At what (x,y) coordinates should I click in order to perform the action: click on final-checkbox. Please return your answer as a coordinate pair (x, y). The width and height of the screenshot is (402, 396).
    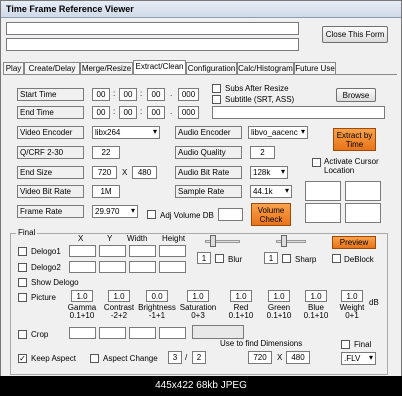
    Looking at the image, I should click on (345, 344).